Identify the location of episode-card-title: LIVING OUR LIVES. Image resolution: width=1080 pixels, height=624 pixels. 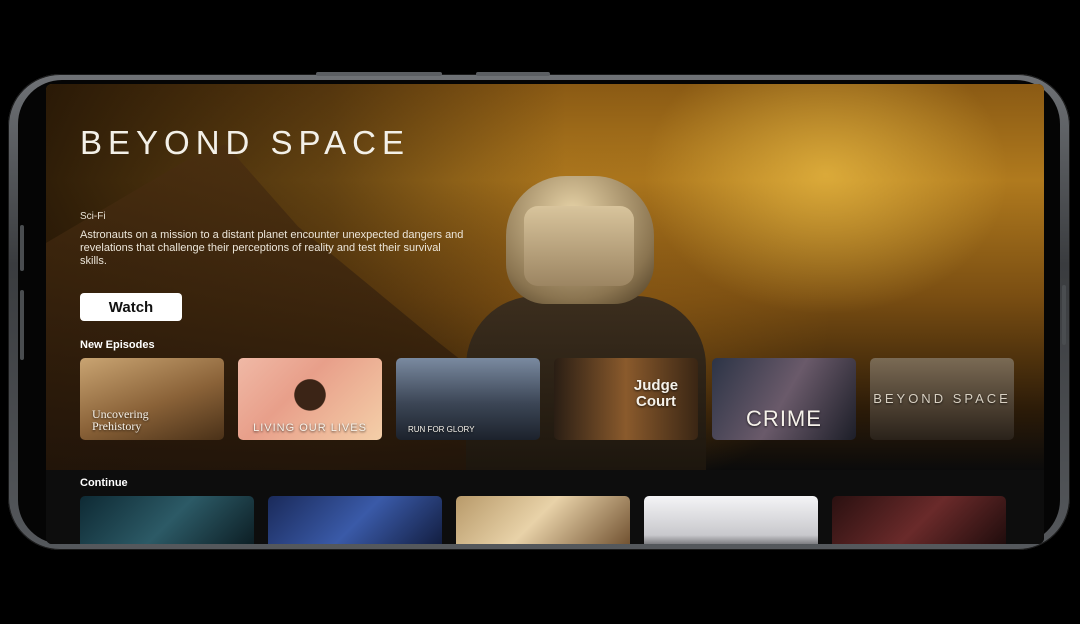
(310, 428).